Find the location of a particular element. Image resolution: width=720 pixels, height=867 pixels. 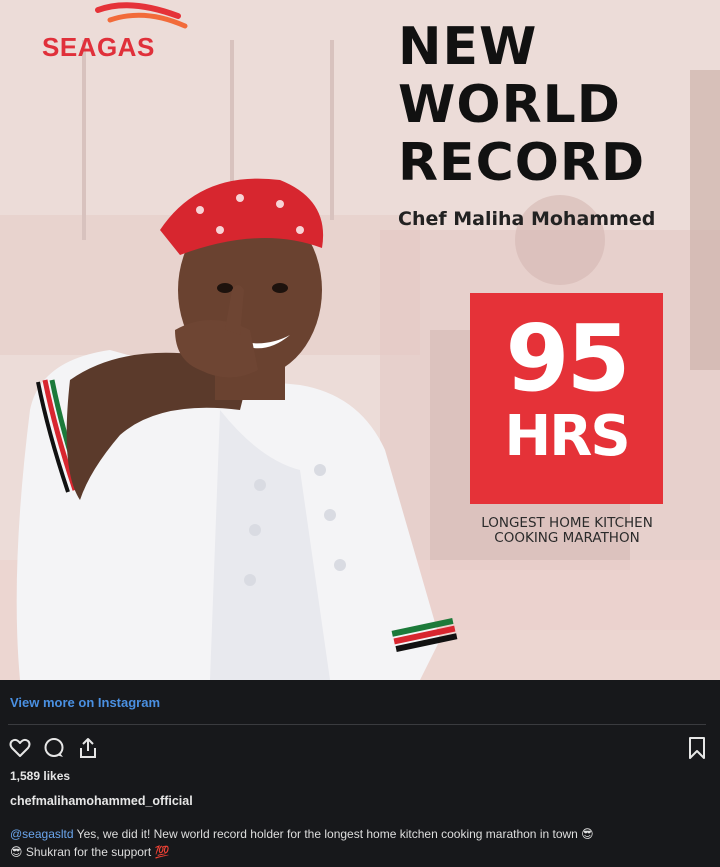

heart-icon is located at coordinates (20, 748).